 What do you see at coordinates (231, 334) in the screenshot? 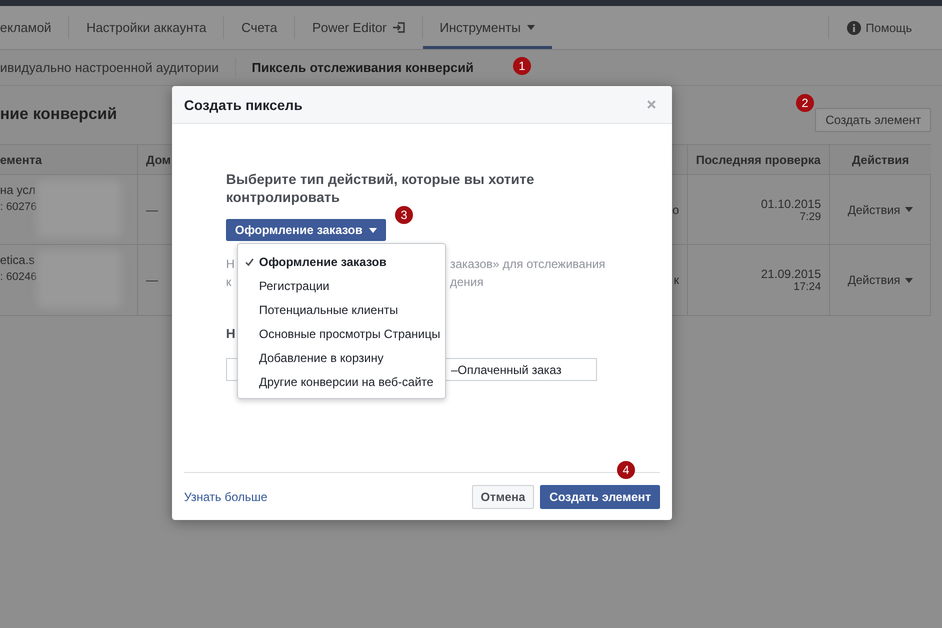
I see `field-label: Н` at bounding box center [231, 334].